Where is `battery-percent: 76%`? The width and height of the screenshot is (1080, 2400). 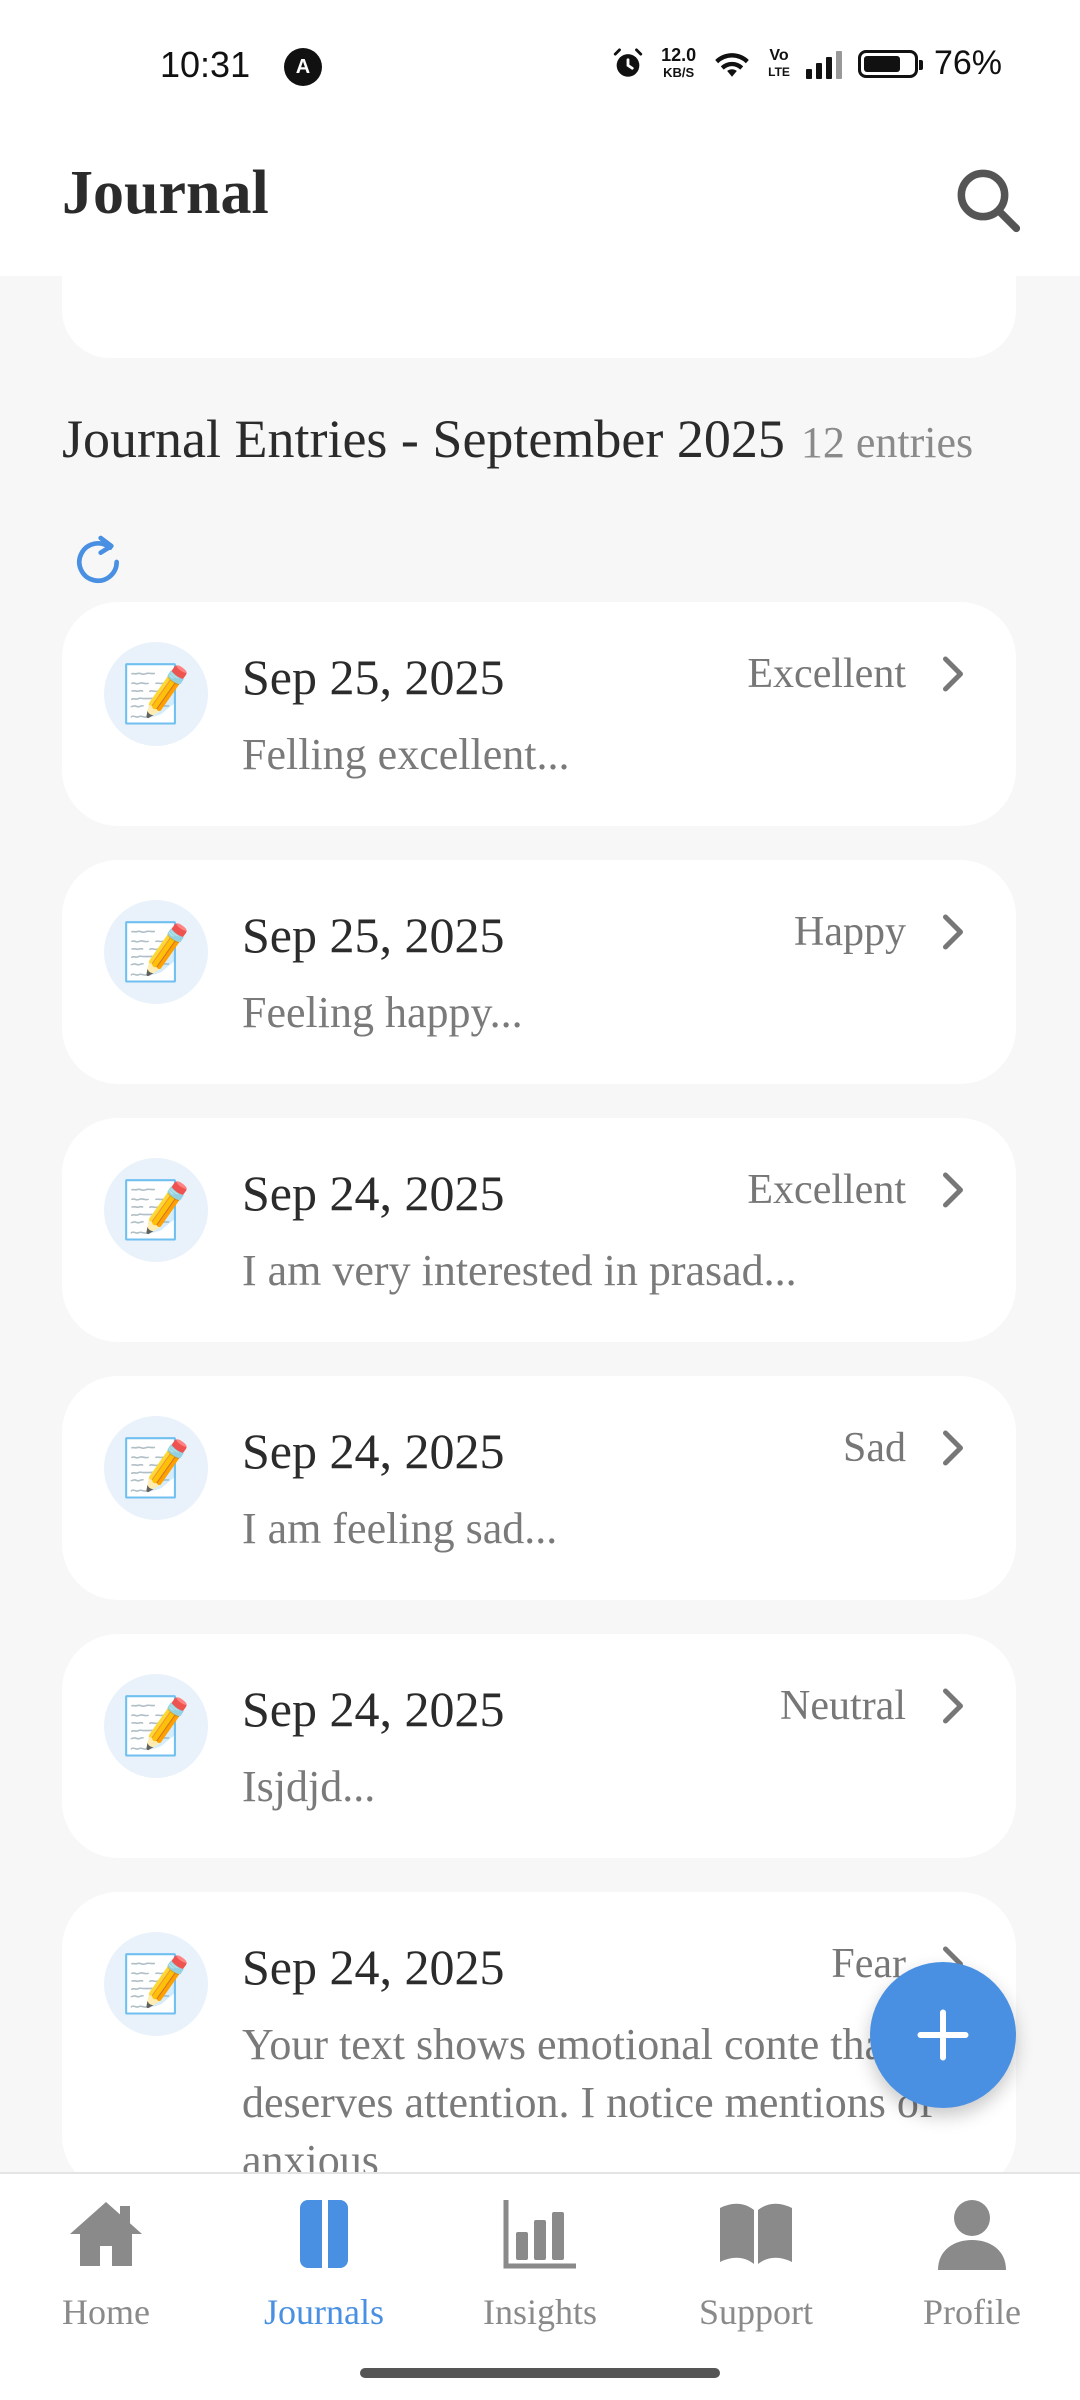 battery-percent: 76% is located at coordinates (967, 63).